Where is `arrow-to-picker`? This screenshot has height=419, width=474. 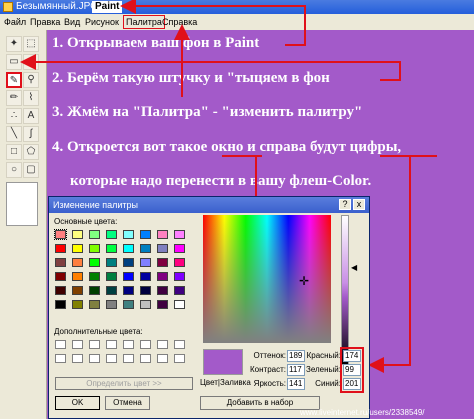 arrow-to-picker is located at coordinates (210, 67).